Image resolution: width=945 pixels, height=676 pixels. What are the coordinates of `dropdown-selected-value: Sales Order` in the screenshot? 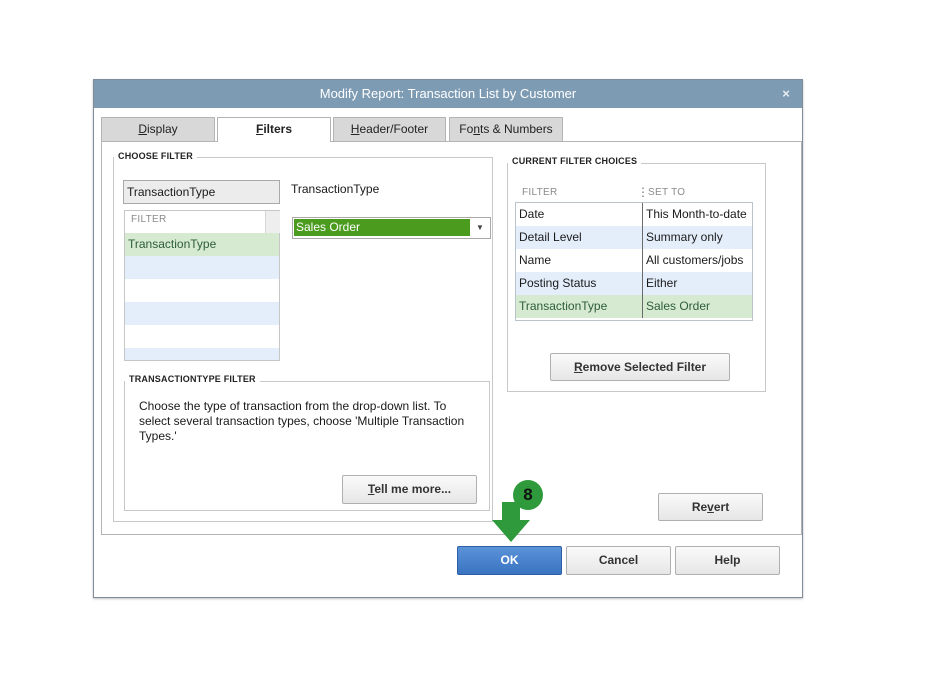 It's located at (382, 227).